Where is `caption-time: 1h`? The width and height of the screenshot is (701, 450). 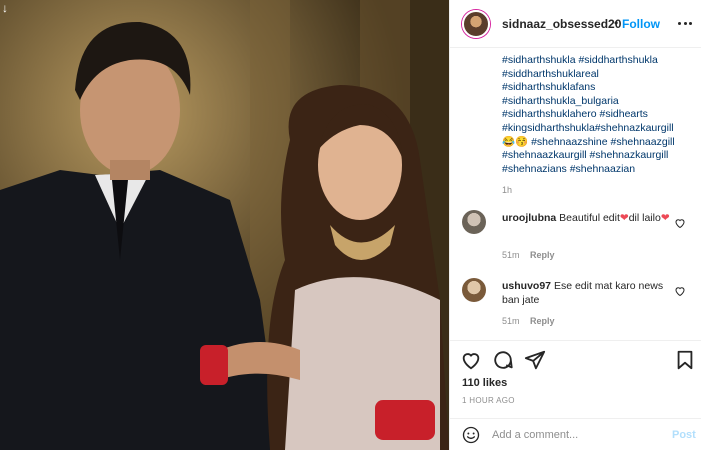
caption-time: 1h is located at coordinates (600, 191).